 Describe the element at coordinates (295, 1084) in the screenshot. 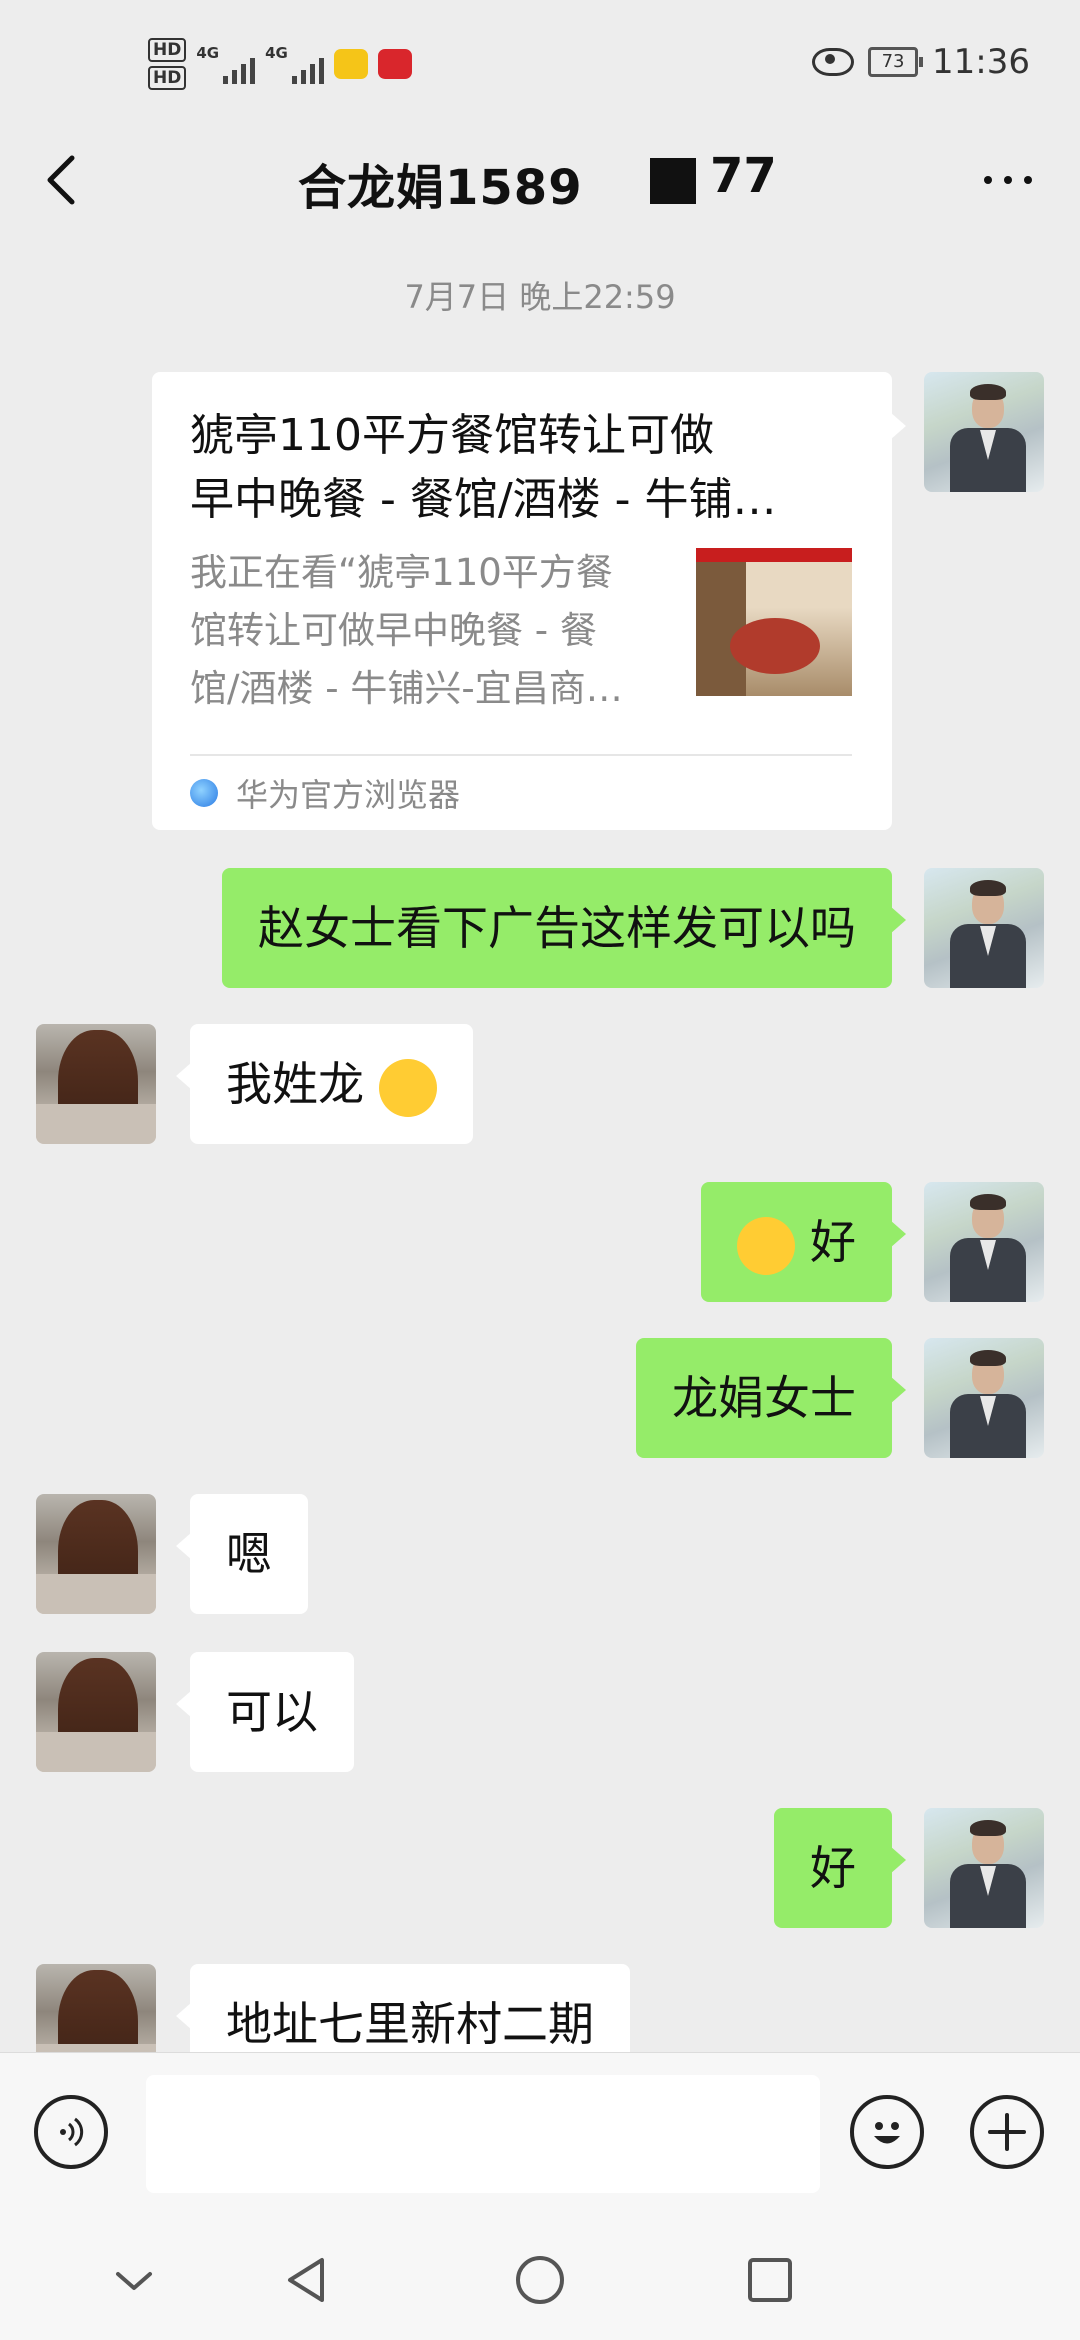

I see `message-text: 我姓龙` at that location.